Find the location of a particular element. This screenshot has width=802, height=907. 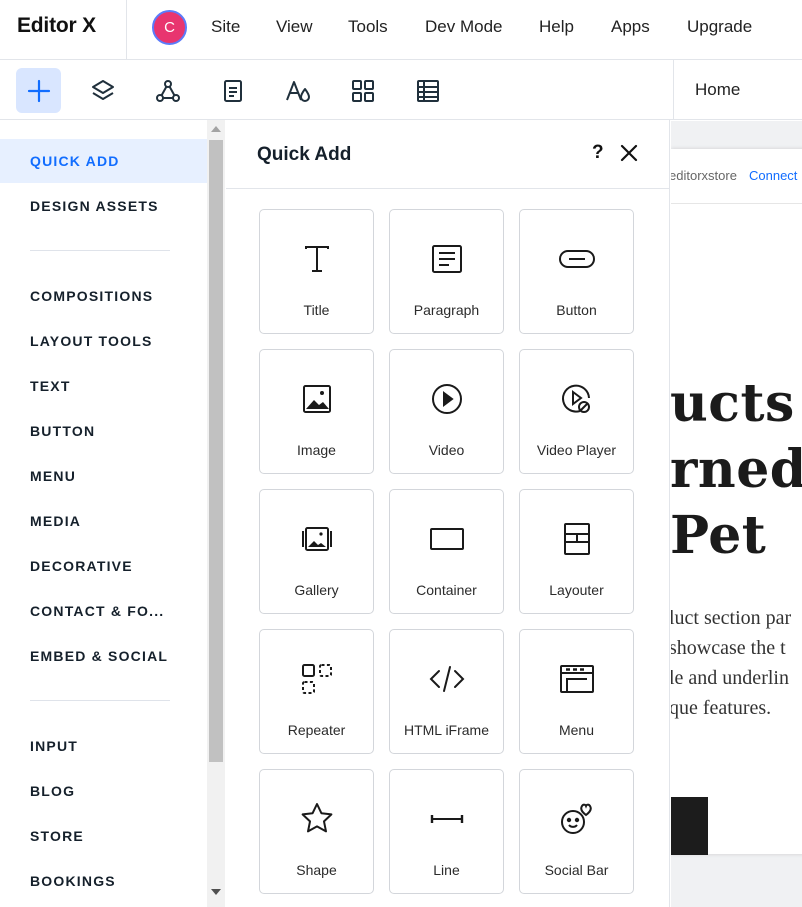

add-menu-tile: Menu is located at coordinates (576, 691).